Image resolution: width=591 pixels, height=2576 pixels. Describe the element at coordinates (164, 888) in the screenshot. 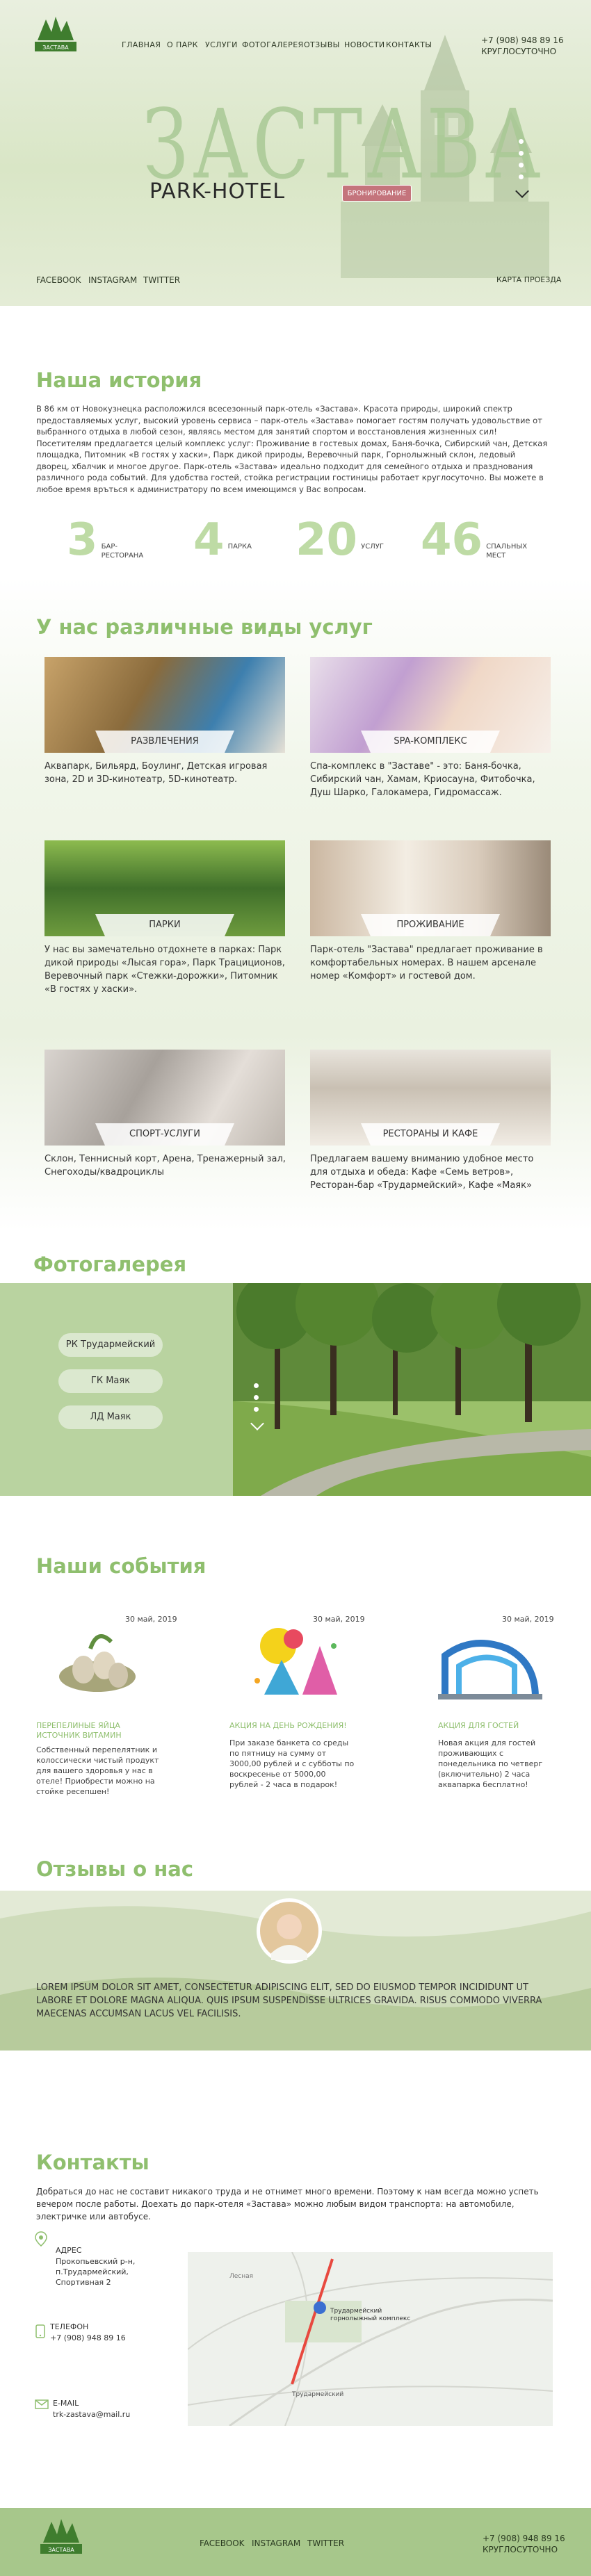

I see `parks-image: ПАРКИ` at that location.